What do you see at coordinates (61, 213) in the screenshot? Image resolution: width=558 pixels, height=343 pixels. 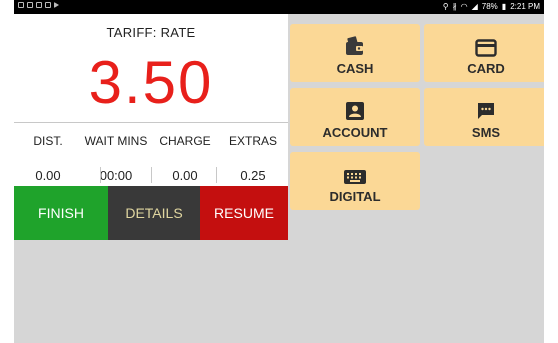 I see `finish-button: FINISH` at bounding box center [61, 213].